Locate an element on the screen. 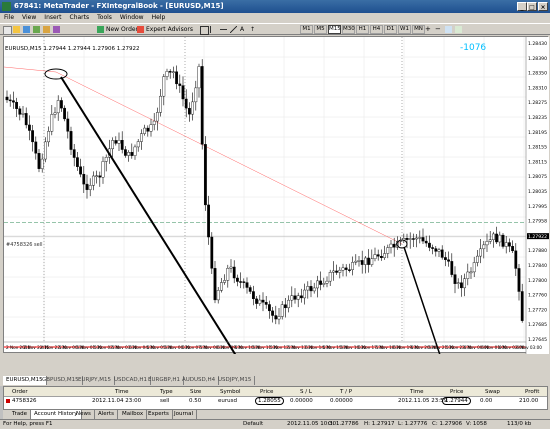 The height and width of the screenshot is (429, 550). timeframe-m5: M5 is located at coordinates (320, 29).